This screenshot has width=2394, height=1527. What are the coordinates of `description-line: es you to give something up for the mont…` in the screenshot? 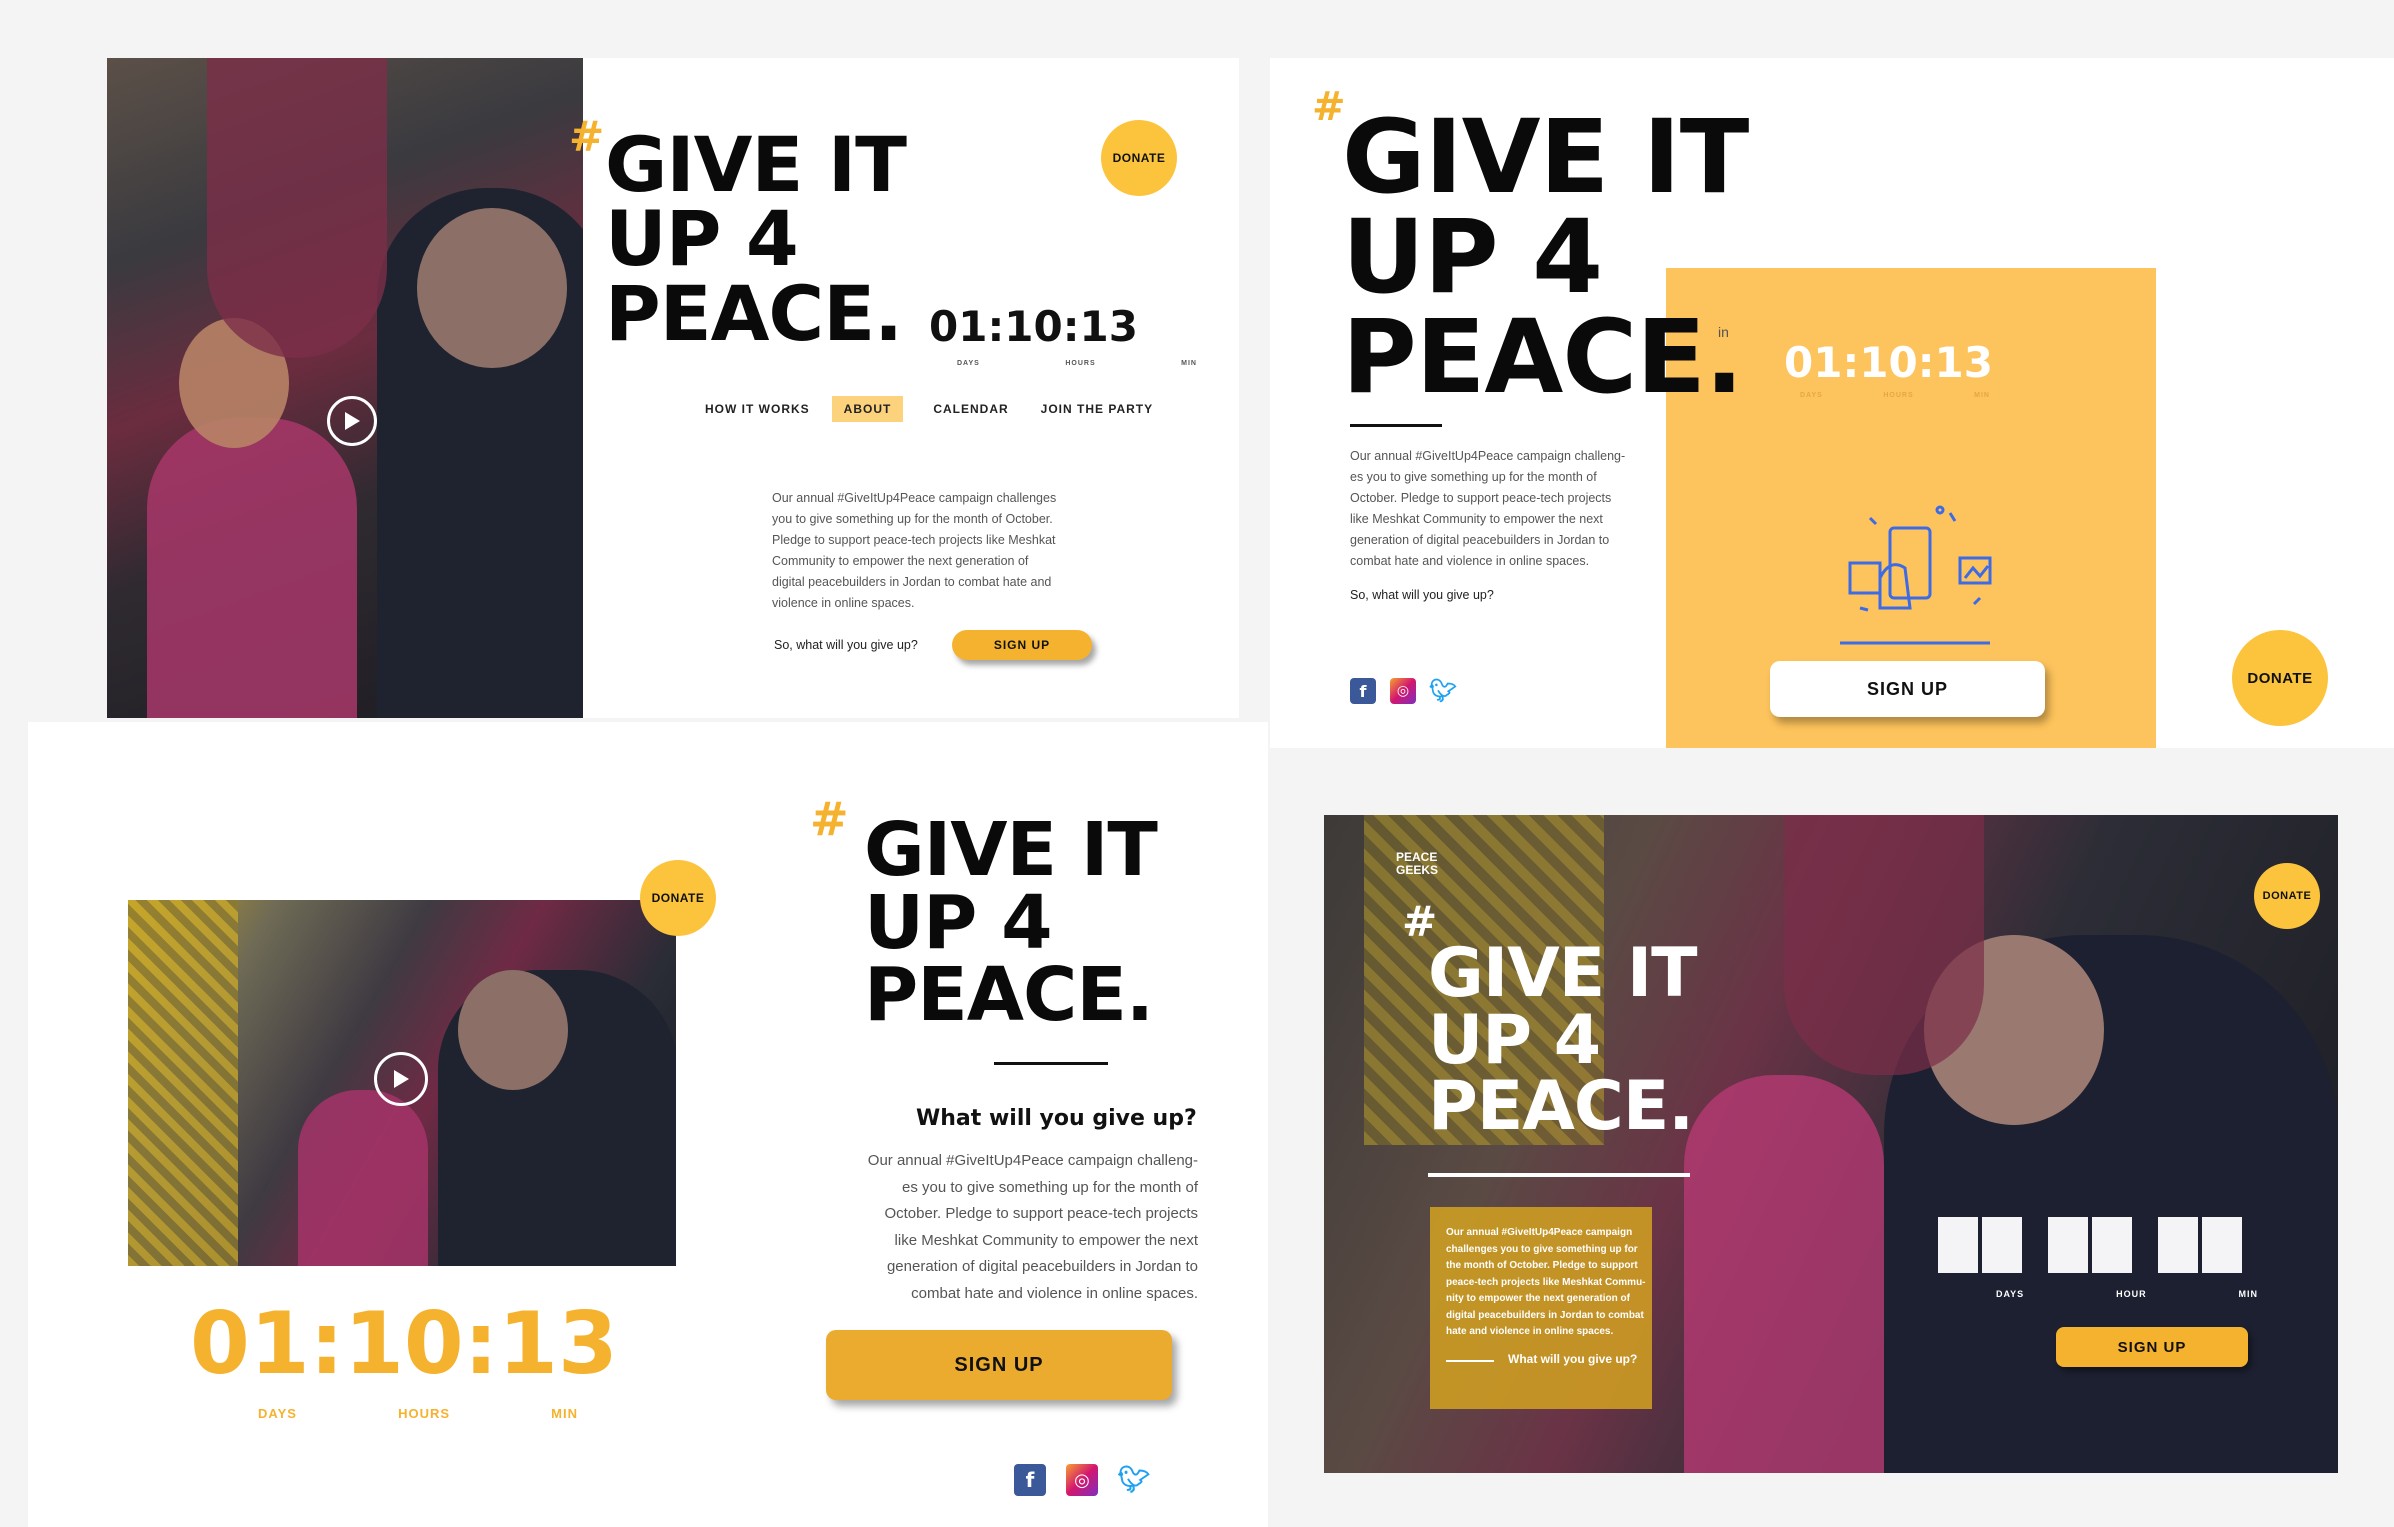 It's located at (1049, 1187).